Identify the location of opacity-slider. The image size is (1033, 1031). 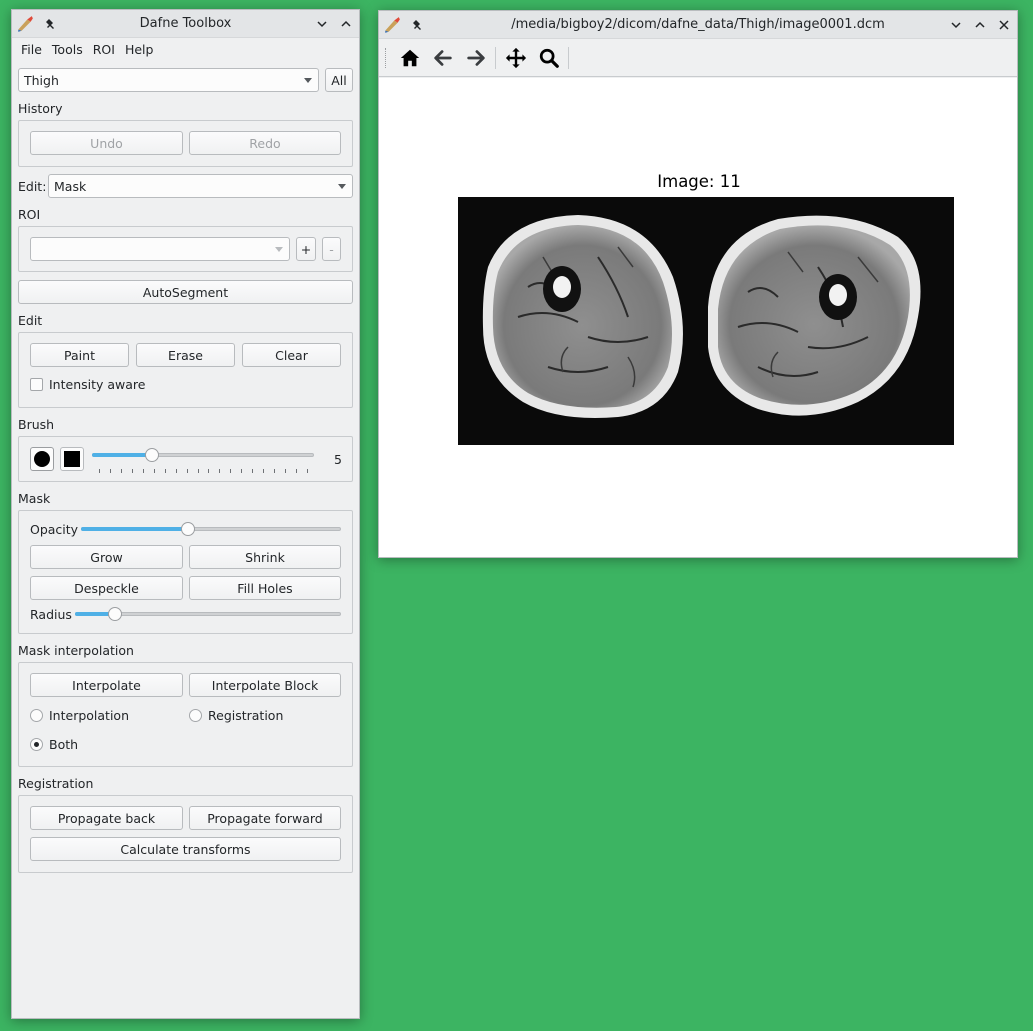
(211, 529).